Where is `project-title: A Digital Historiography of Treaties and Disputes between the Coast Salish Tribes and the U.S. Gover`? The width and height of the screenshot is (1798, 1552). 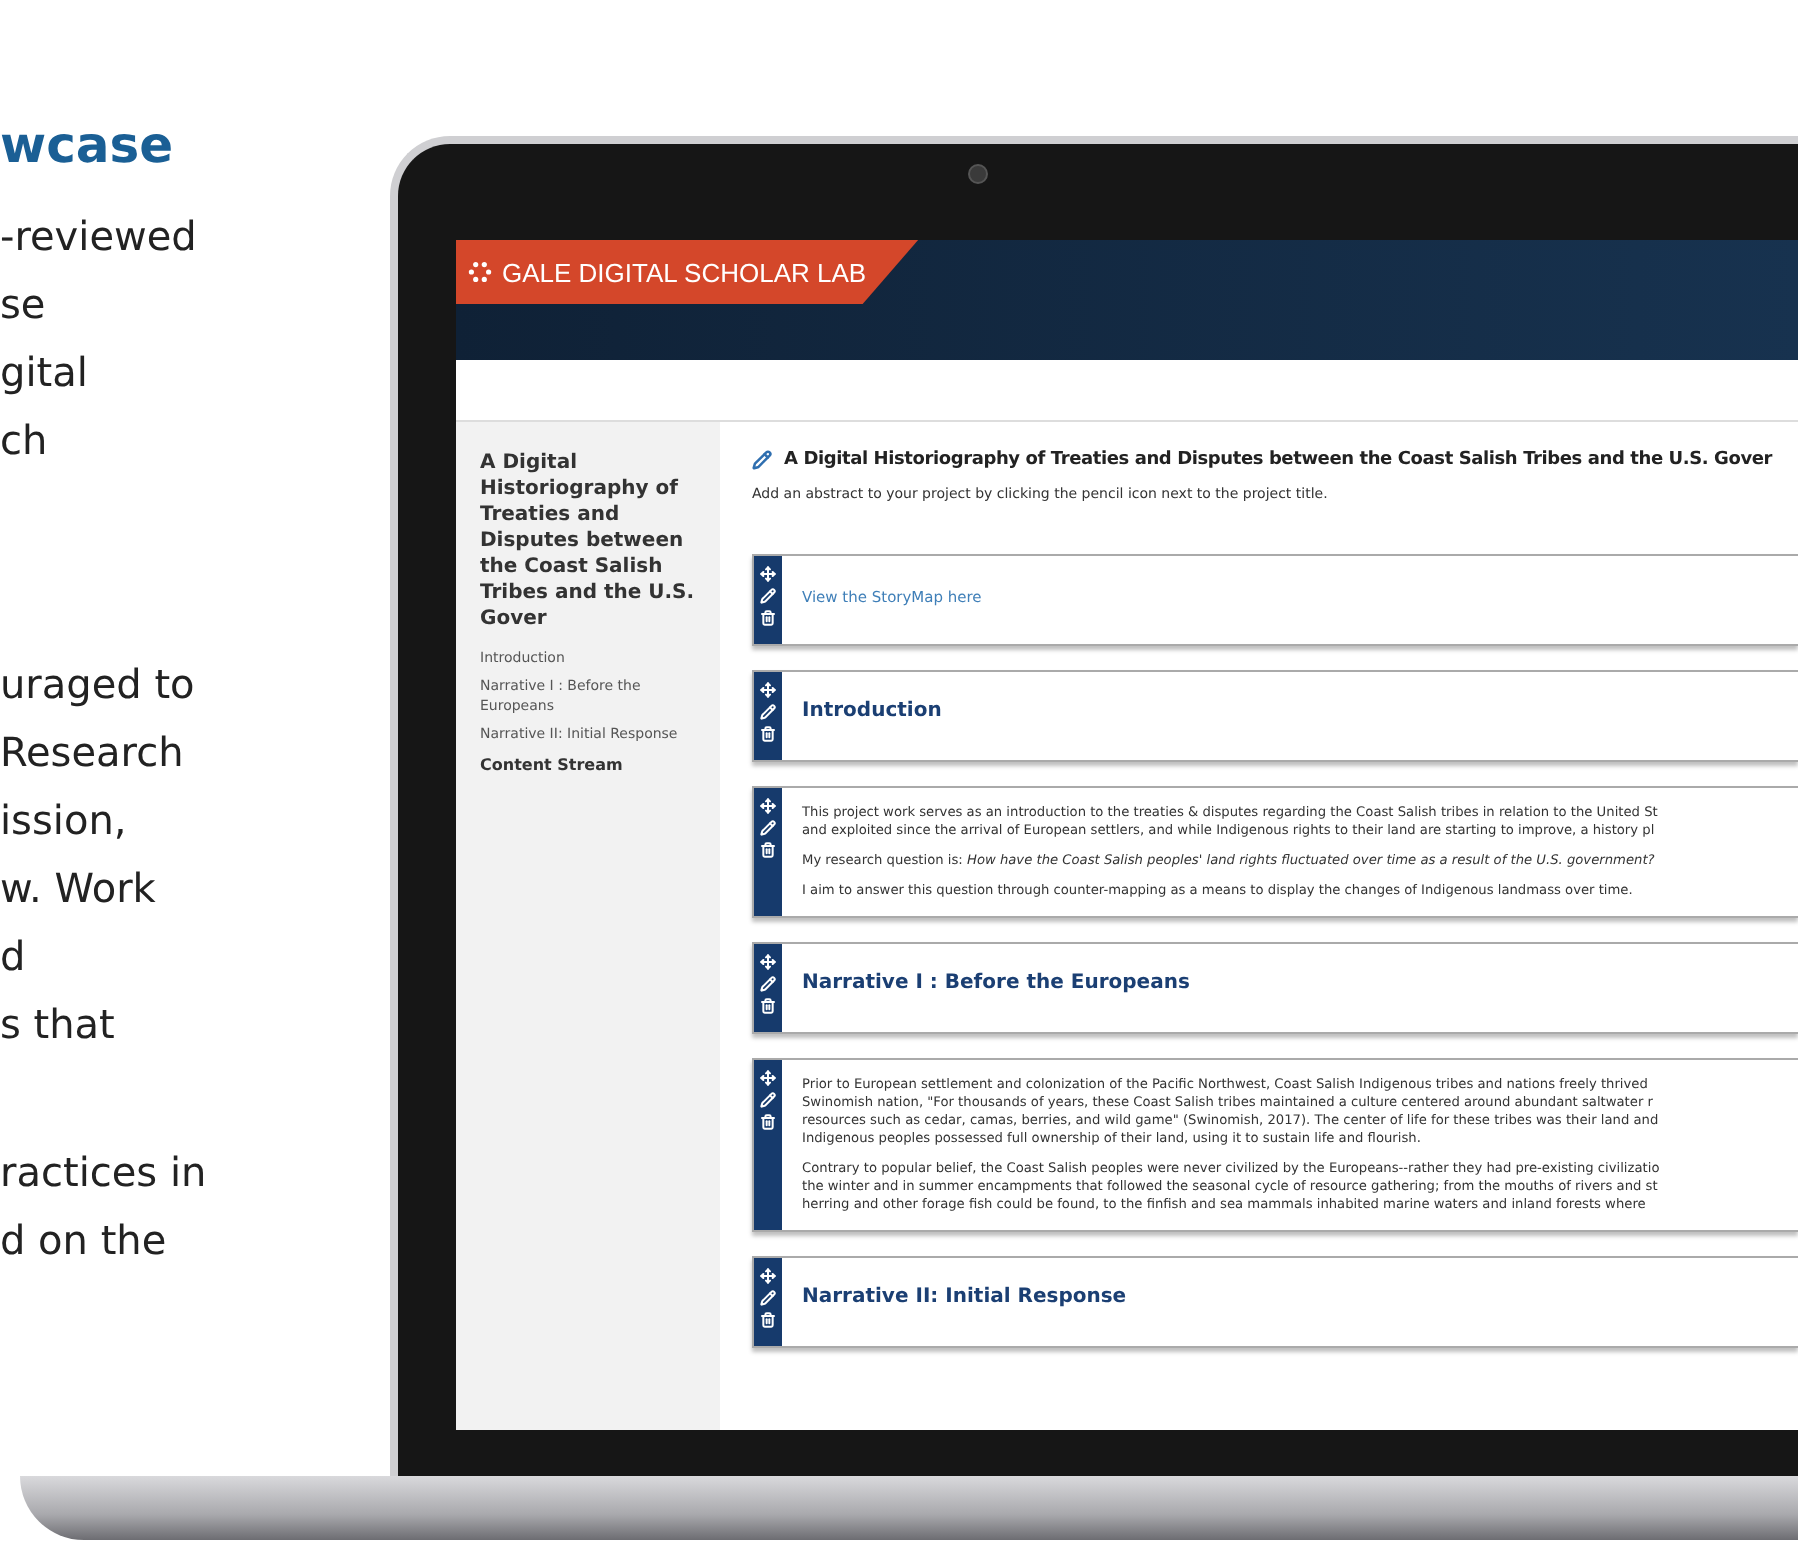
project-title: A Digital Historiography of Treaties and Disputes between the Coast Salish Tribes and the U.S. Gover is located at coordinates (1278, 460).